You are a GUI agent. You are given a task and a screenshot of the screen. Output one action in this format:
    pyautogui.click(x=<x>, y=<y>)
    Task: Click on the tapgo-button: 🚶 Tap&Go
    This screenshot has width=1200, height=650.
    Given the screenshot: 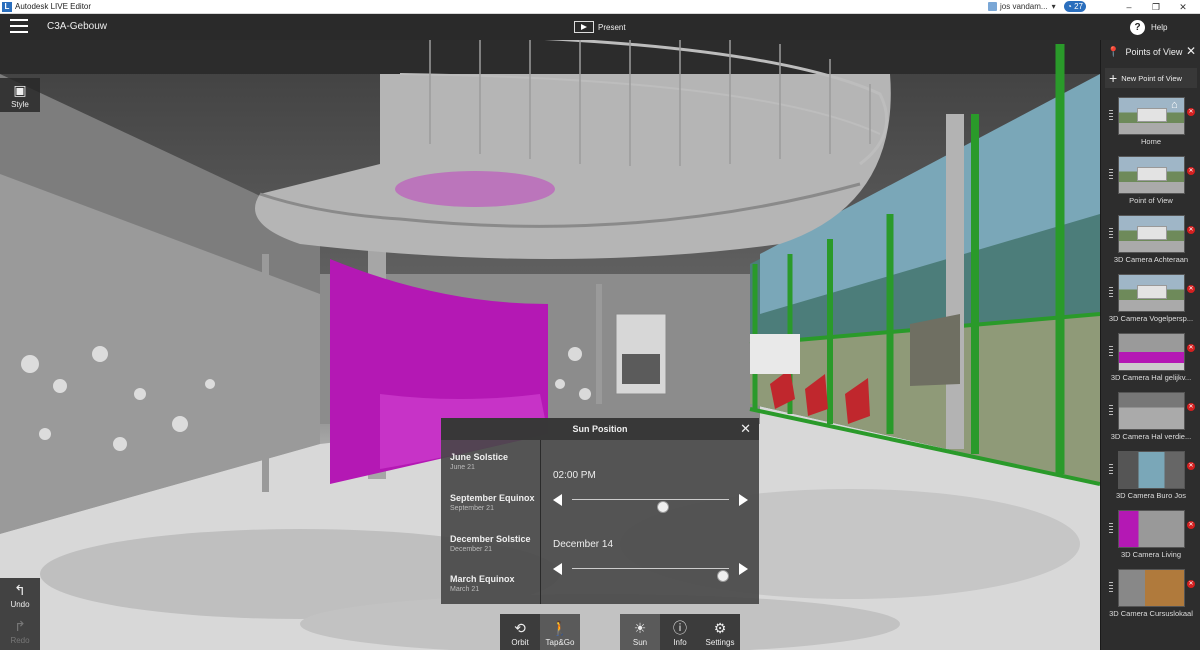 What is the action you would take?
    pyautogui.click(x=560, y=632)
    